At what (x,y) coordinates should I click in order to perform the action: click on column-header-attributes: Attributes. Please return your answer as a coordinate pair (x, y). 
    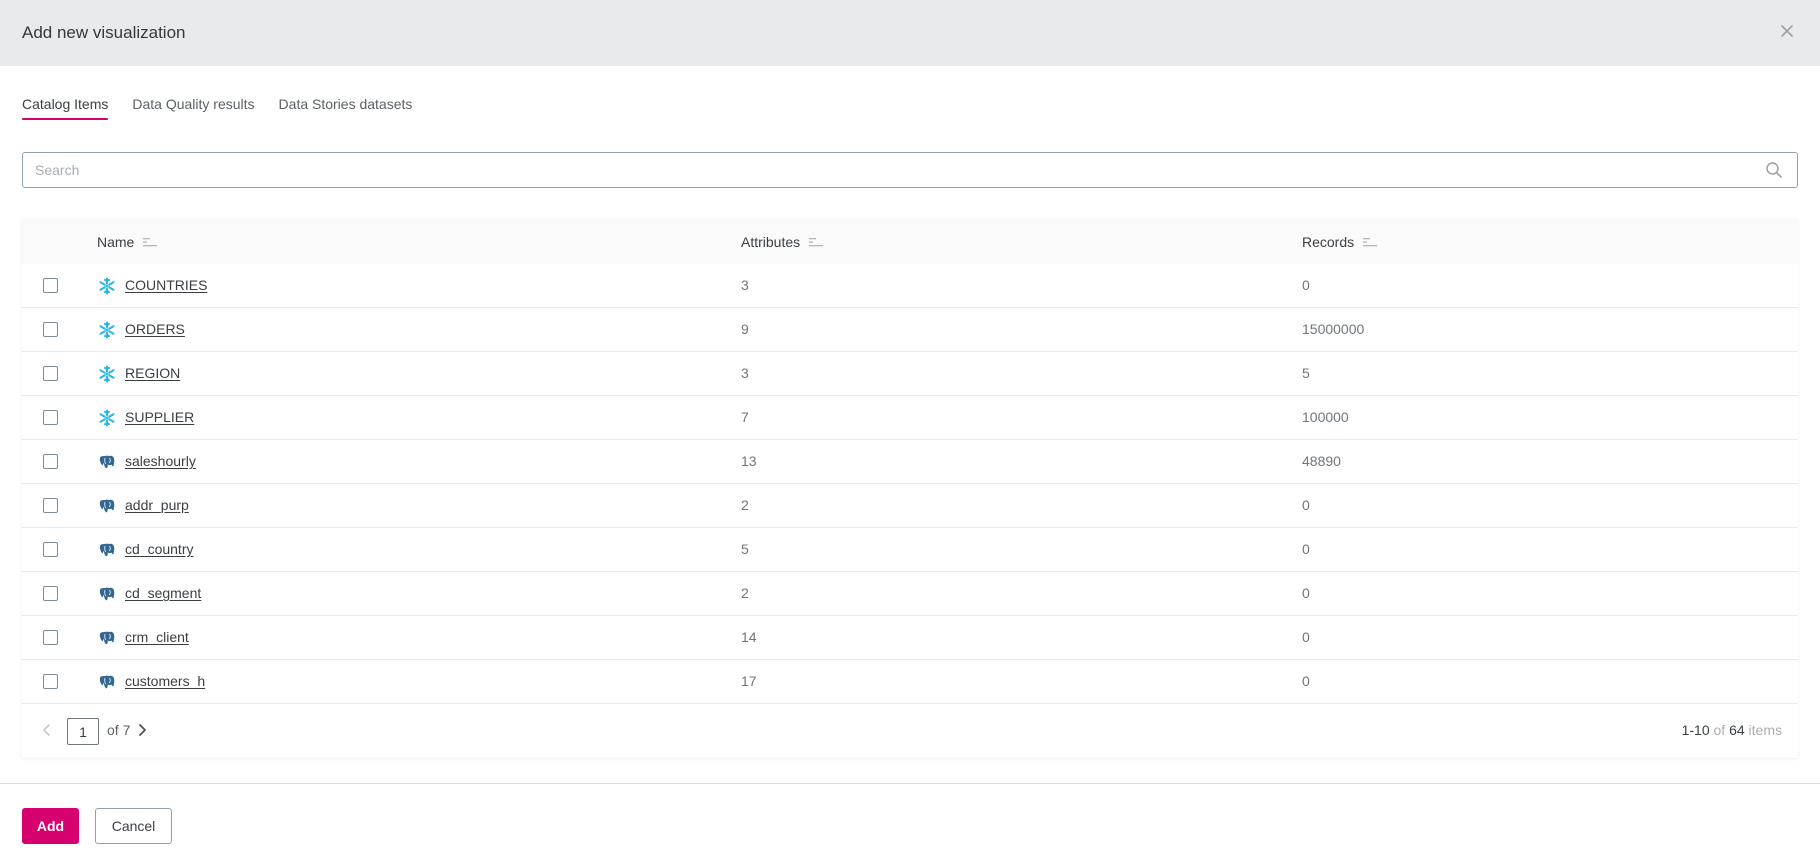
    Looking at the image, I should click on (782, 241).